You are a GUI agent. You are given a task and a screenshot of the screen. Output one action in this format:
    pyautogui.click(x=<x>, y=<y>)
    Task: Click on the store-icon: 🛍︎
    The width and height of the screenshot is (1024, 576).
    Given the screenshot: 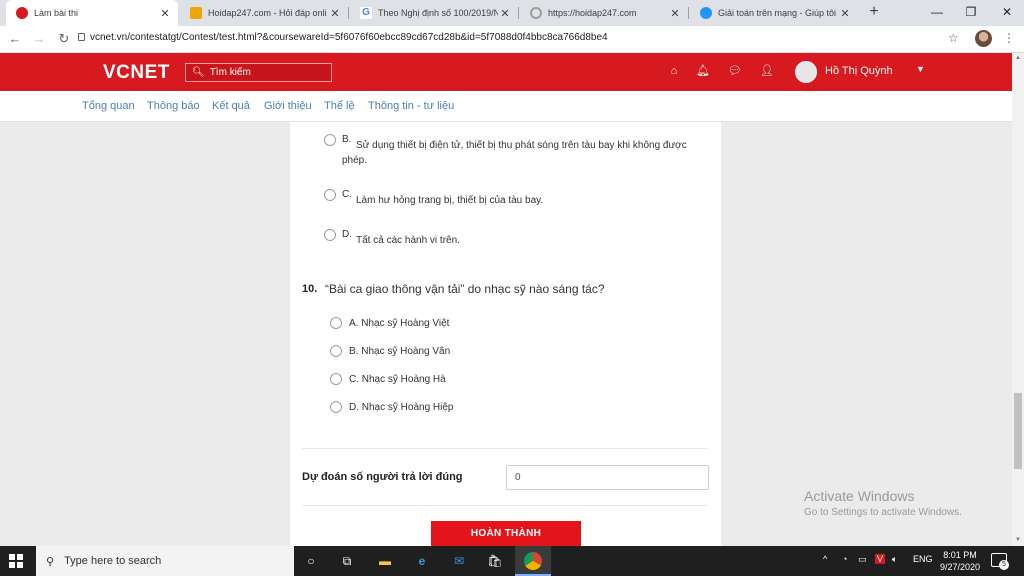 What is the action you would take?
    pyautogui.click(x=495, y=561)
    